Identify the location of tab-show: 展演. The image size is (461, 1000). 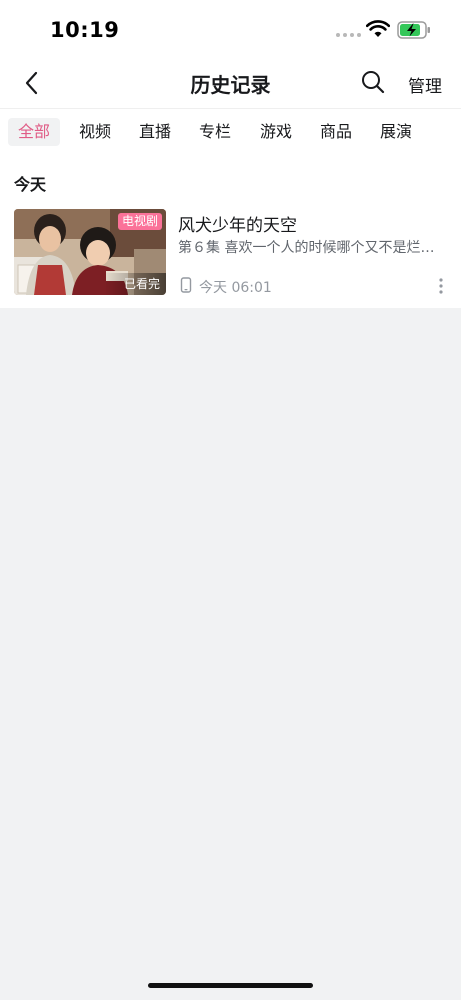
(396, 132).